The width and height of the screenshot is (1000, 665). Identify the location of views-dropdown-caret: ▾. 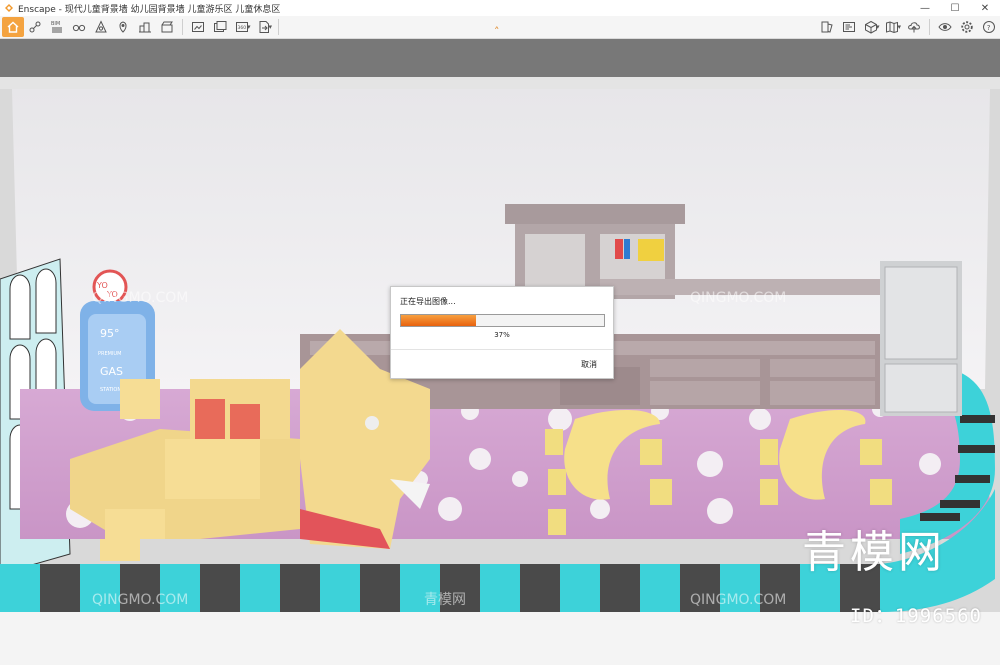
(899, 27).